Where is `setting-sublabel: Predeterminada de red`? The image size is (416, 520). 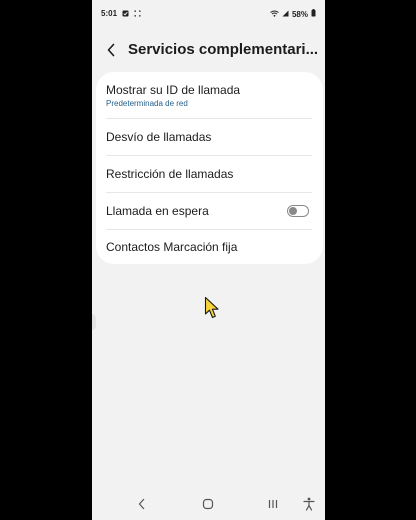 setting-sublabel: Predeterminada de red is located at coordinates (147, 103).